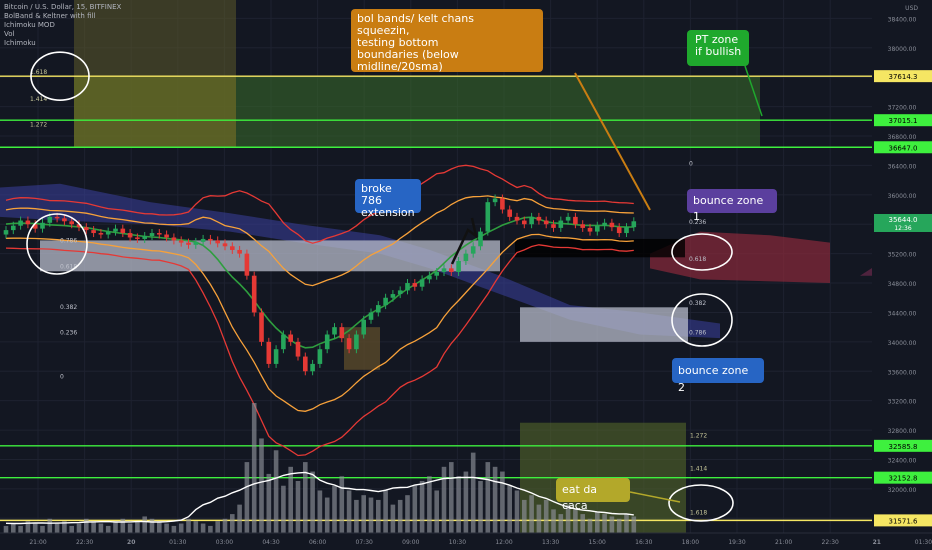  I want to click on time-tick-label: 09:00, so click(410, 542).